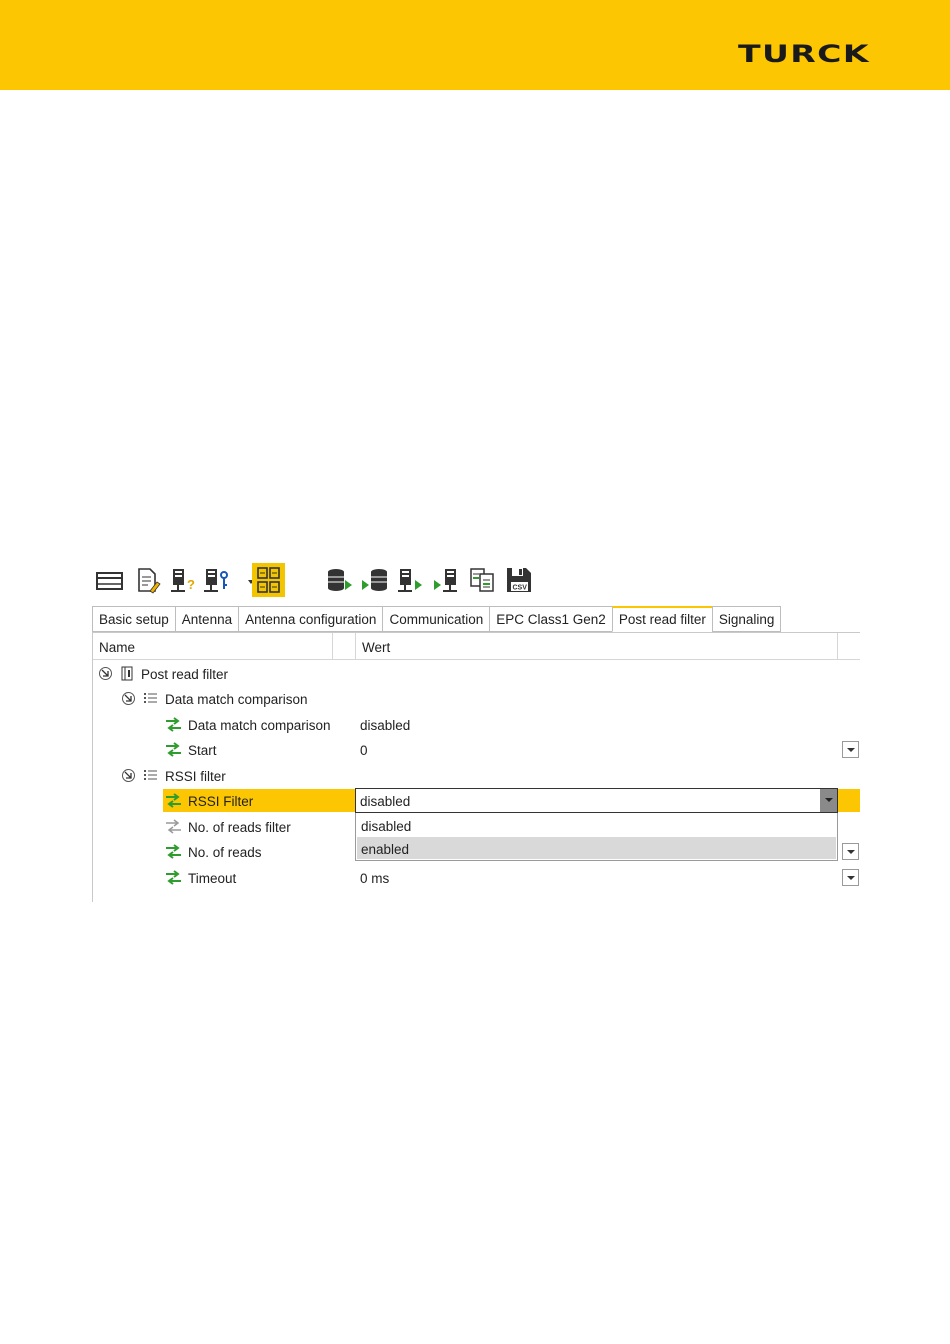 The image size is (950, 1344). I want to click on dropdown-option-disabled: disabled, so click(596, 825).